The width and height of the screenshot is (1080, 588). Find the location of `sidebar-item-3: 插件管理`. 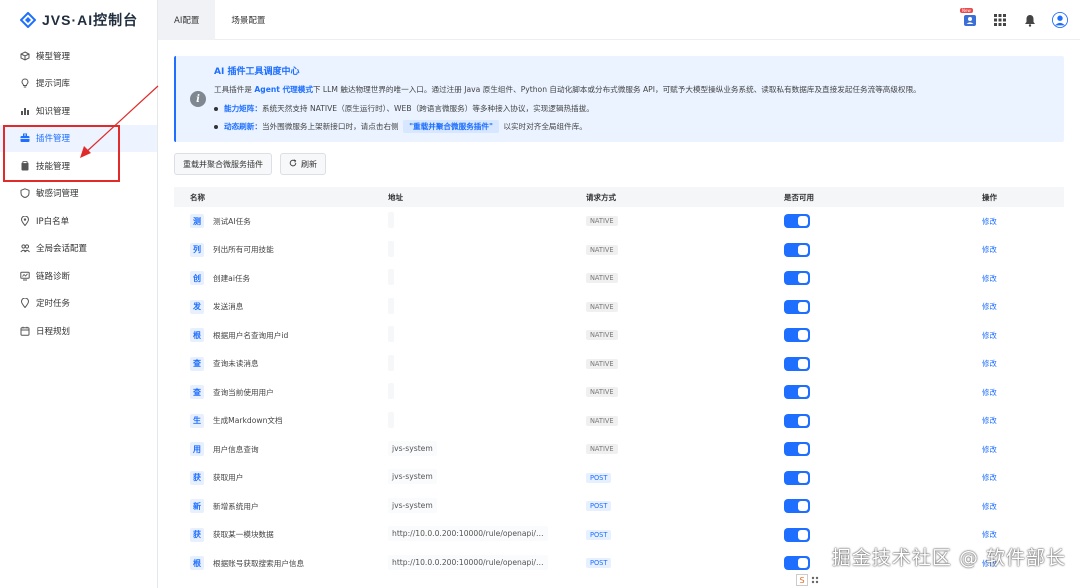

sidebar-item-3: 插件管理 is located at coordinates (78, 138).